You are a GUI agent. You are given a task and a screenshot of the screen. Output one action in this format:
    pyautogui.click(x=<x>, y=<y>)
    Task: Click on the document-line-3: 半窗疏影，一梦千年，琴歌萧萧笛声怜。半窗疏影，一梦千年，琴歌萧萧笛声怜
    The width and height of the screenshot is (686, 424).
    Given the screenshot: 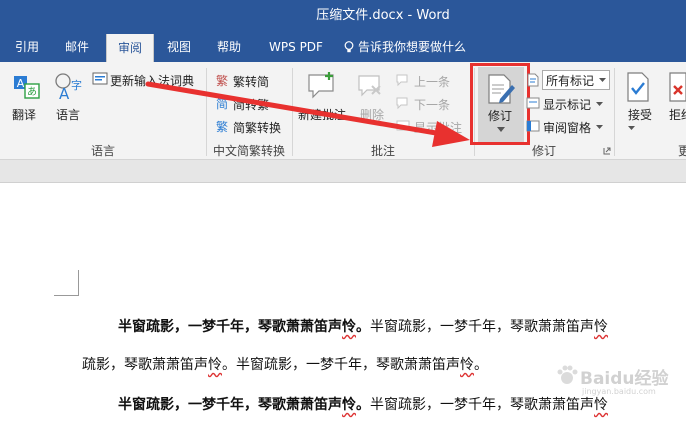 What is the action you would take?
    pyautogui.click(x=363, y=404)
    